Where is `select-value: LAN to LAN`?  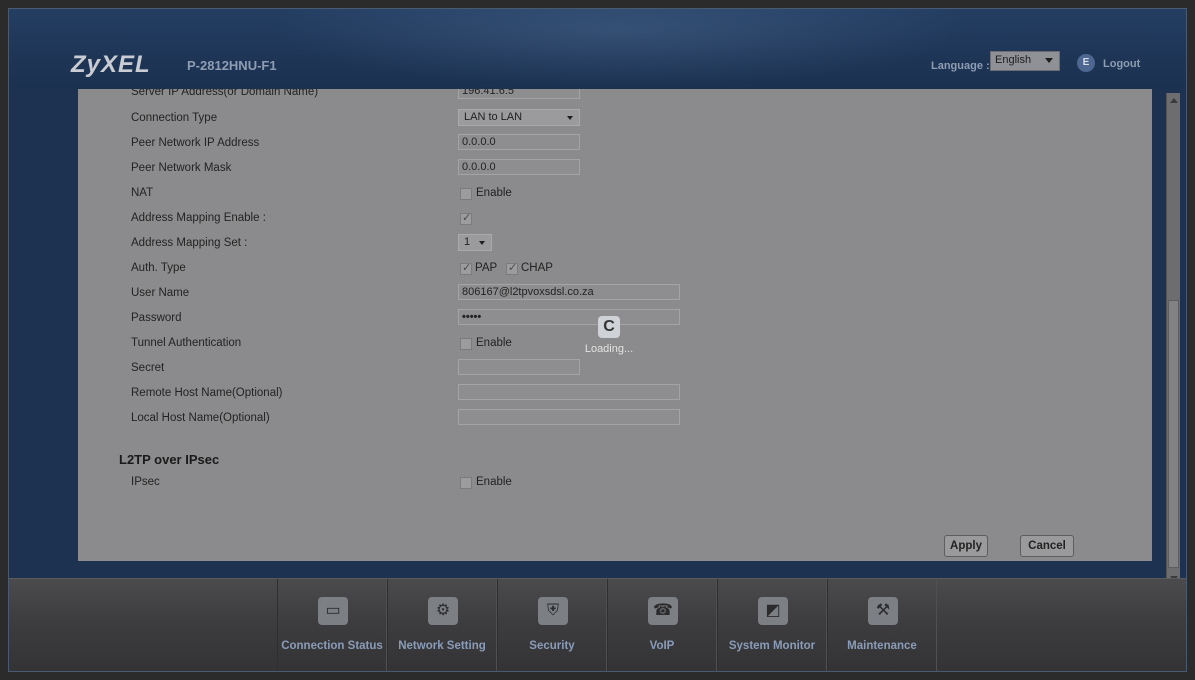 select-value: LAN to LAN is located at coordinates (493, 117).